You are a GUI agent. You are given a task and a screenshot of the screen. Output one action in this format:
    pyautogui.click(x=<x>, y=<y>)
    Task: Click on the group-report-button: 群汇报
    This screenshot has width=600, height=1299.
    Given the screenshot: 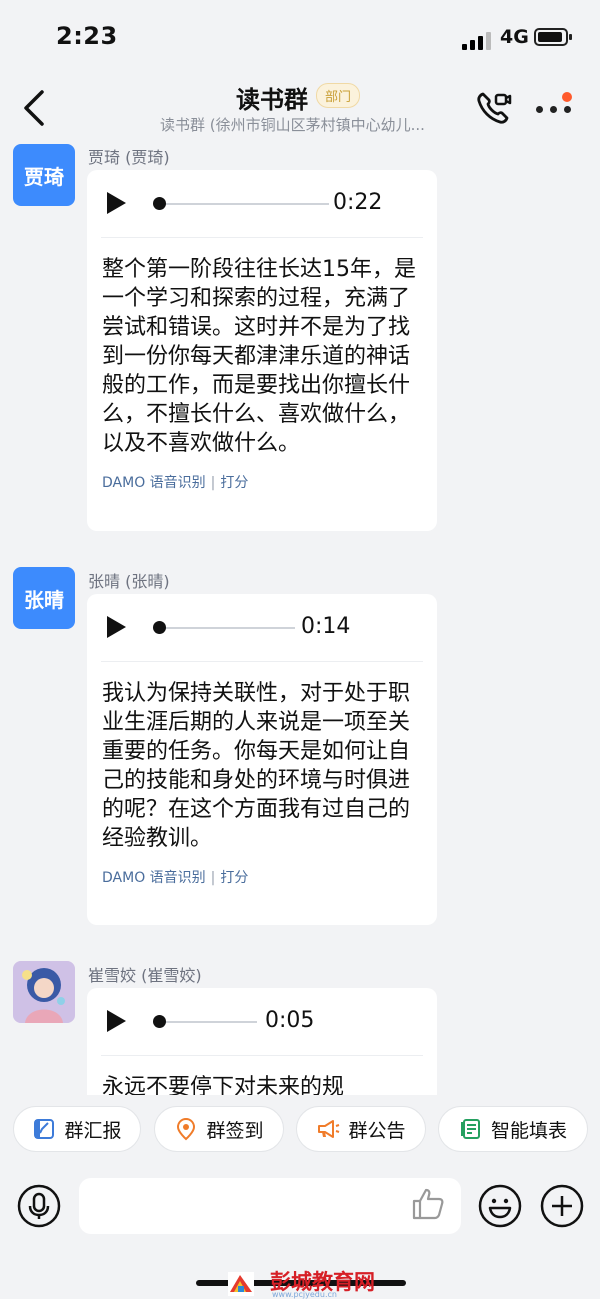 What is the action you would take?
    pyautogui.click(x=77, y=1129)
    